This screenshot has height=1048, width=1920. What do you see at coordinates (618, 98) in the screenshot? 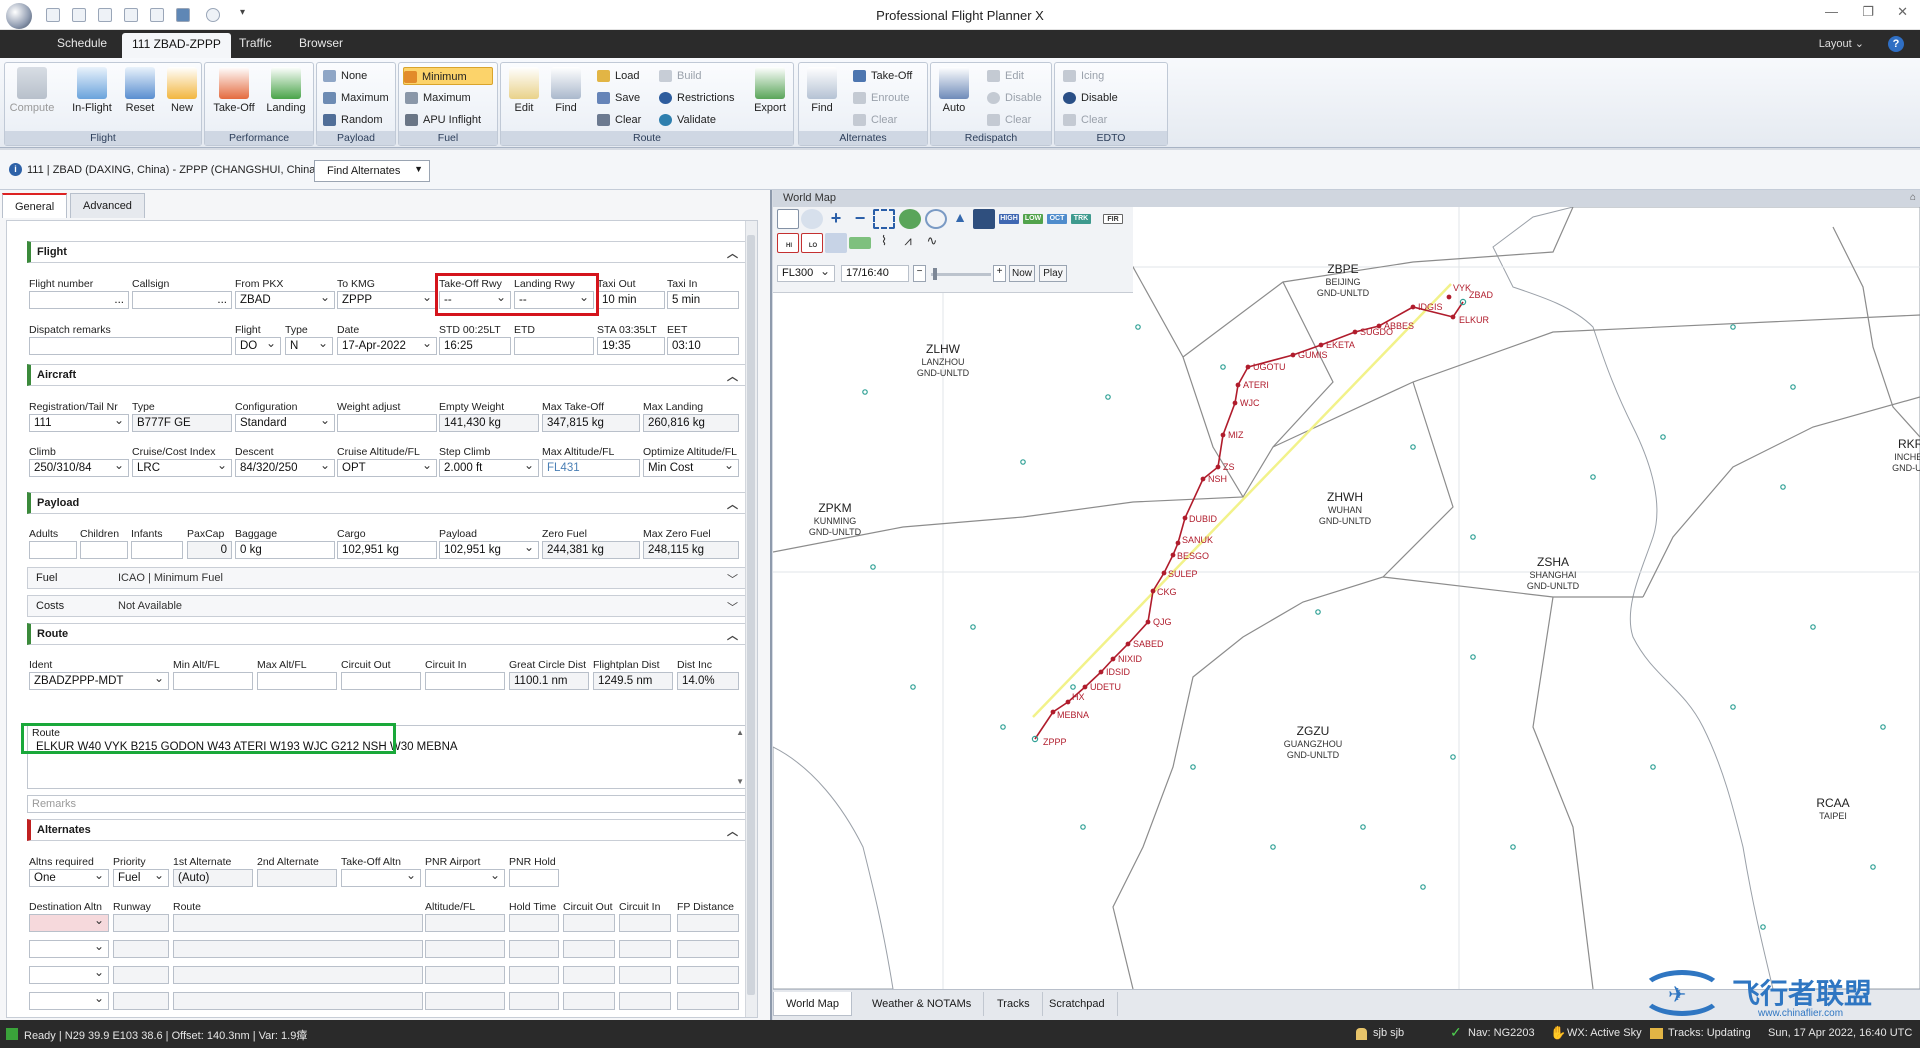
I see `route-save-button: Save` at bounding box center [618, 98].